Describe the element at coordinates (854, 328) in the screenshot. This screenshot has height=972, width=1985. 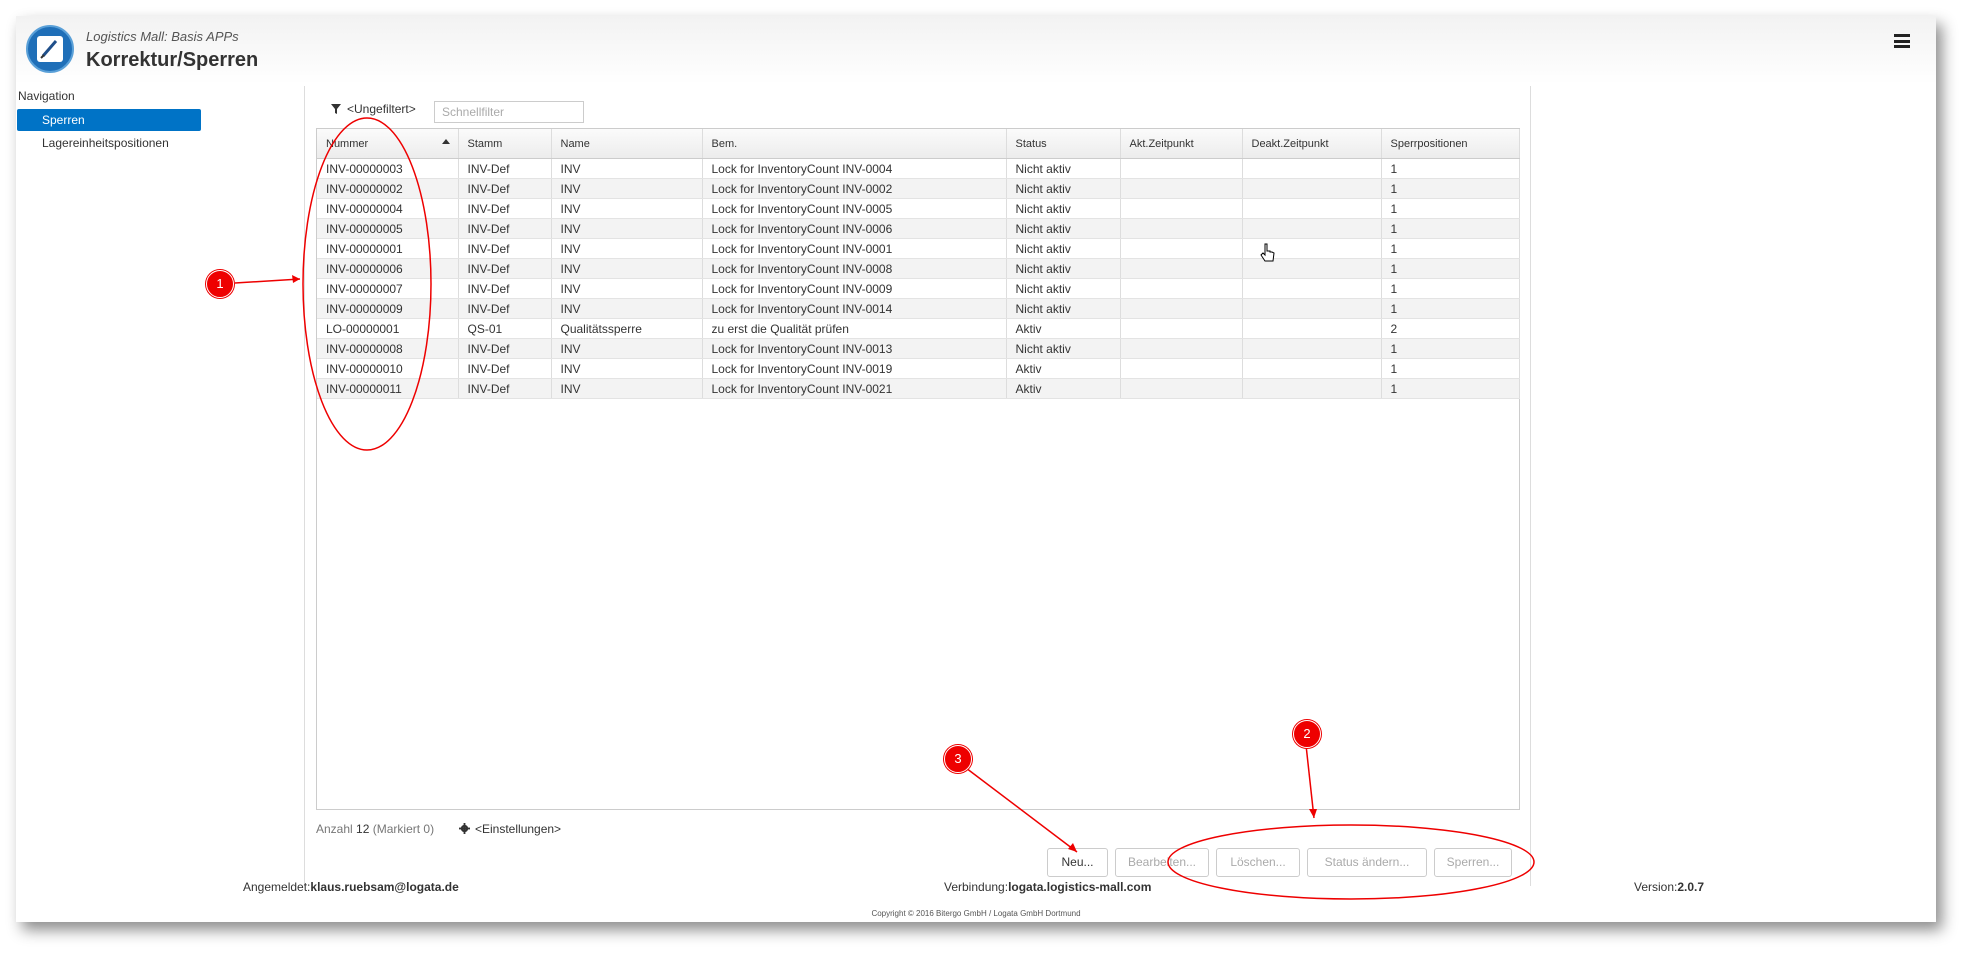
I see `table-cell: zu erst die Qualität prüfen` at that location.